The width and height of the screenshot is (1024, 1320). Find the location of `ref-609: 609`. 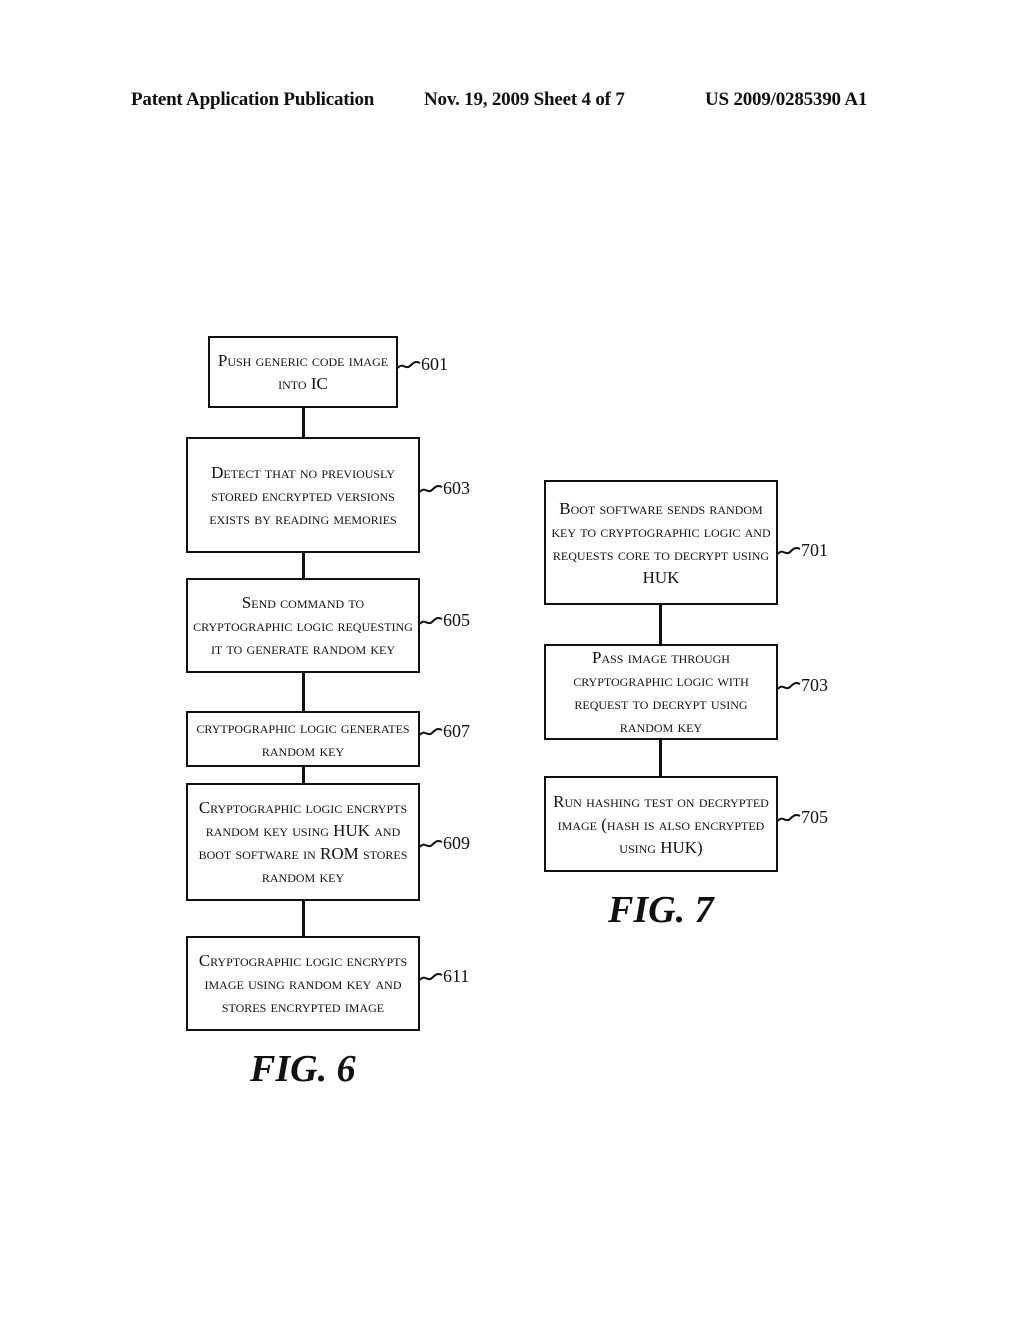

ref-609: 609 is located at coordinates (444, 843).